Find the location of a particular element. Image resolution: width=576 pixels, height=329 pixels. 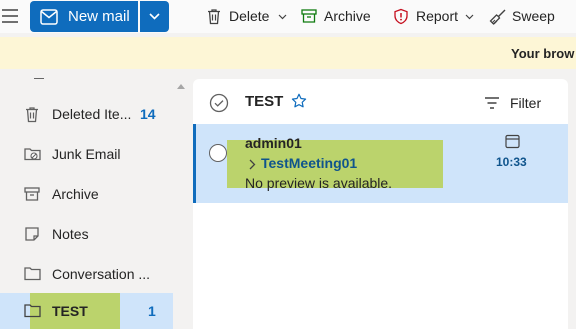

folder-label: Archive is located at coordinates (75, 194).